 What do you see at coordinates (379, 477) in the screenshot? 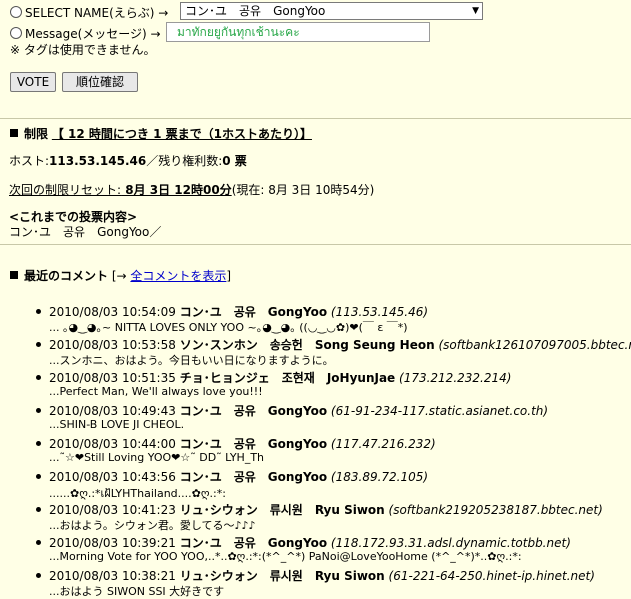
I see `comment-host: (183.89.72.105)` at bounding box center [379, 477].